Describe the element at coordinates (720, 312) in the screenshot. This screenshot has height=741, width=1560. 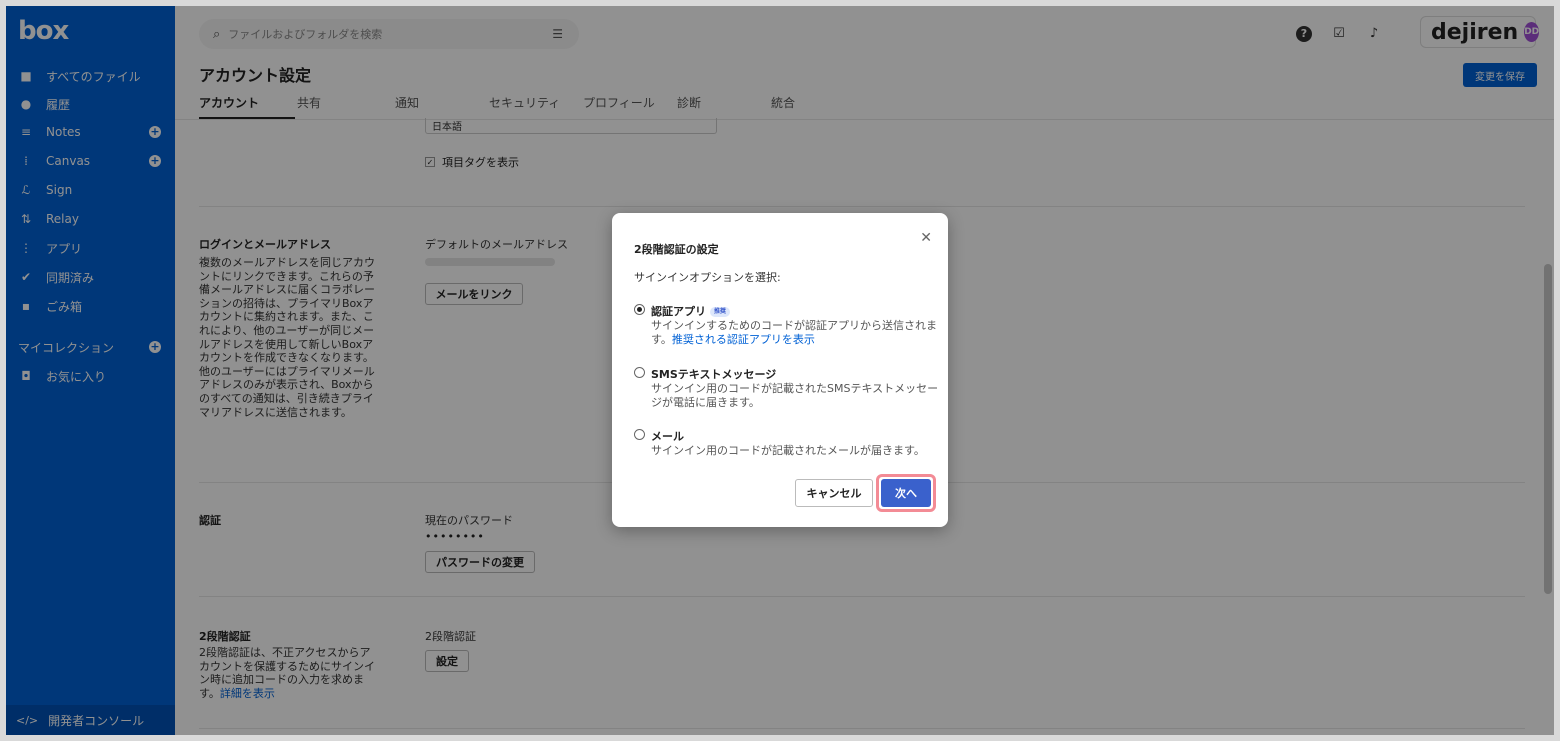
I see `recommended-badge: 推奨` at that location.